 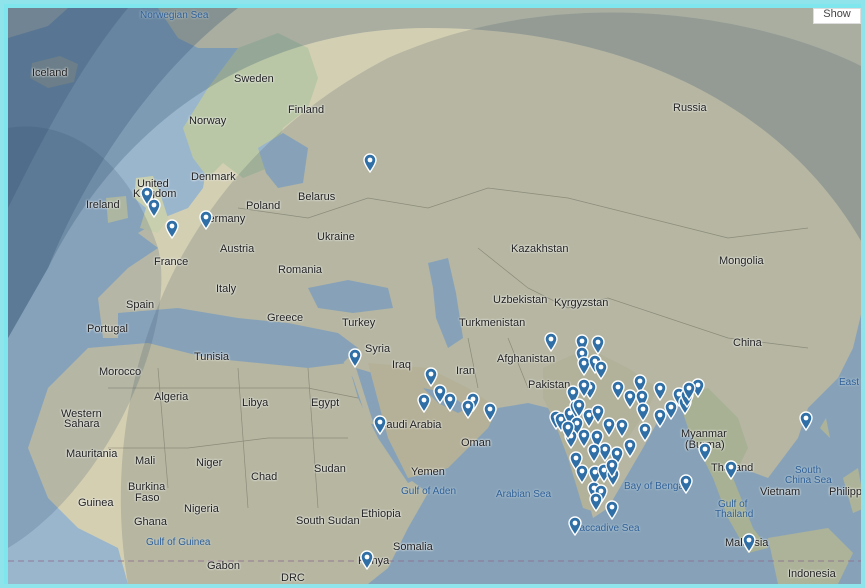 What do you see at coordinates (50, 73) in the screenshot?
I see `label-iceland: Iceland` at bounding box center [50, 73].